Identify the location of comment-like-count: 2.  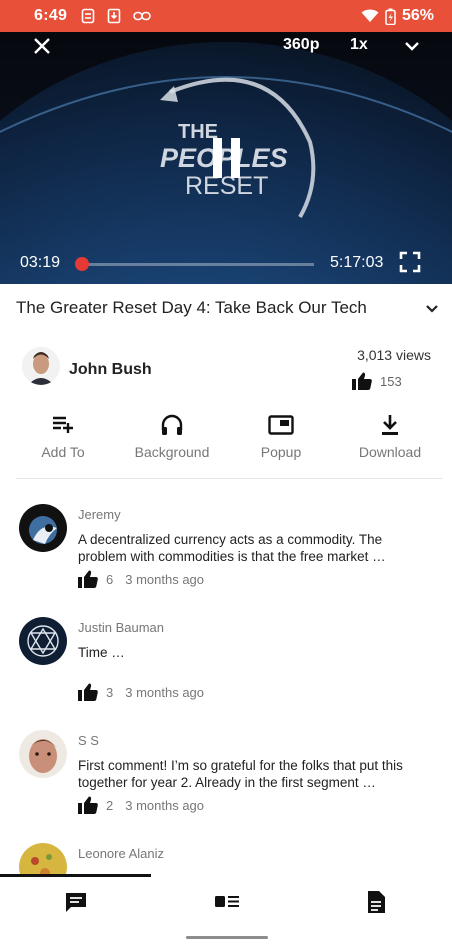
(110, 805).